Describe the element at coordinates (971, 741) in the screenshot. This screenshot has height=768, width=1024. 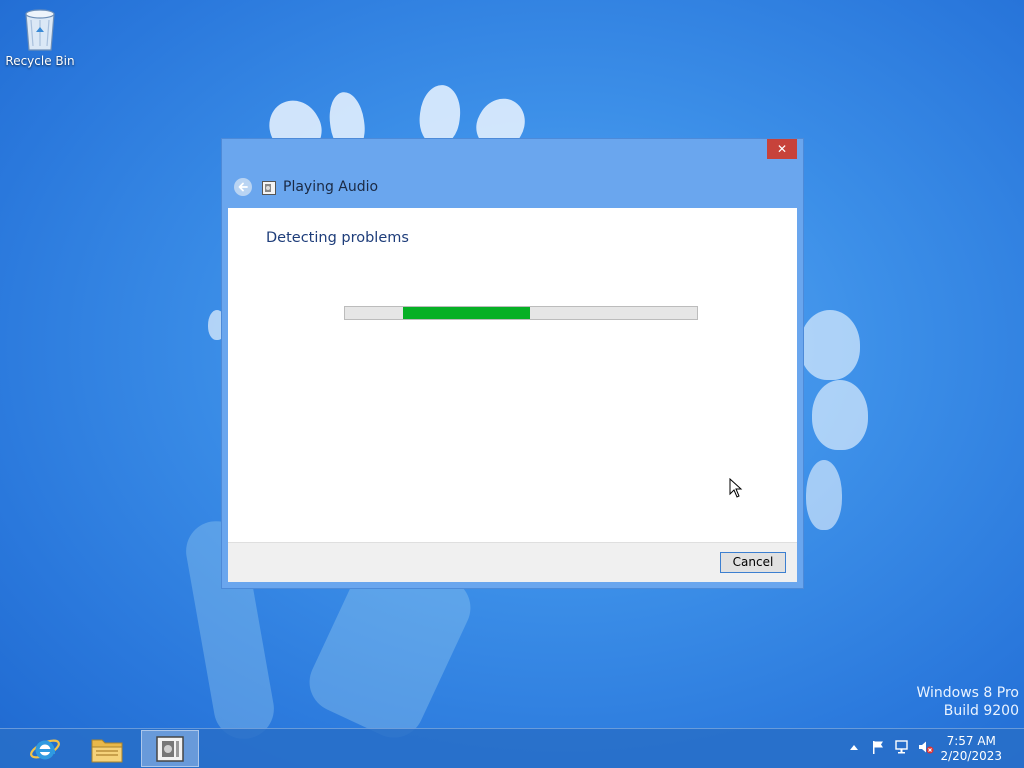
I see `clock-time: 7:57 AM` at that location.